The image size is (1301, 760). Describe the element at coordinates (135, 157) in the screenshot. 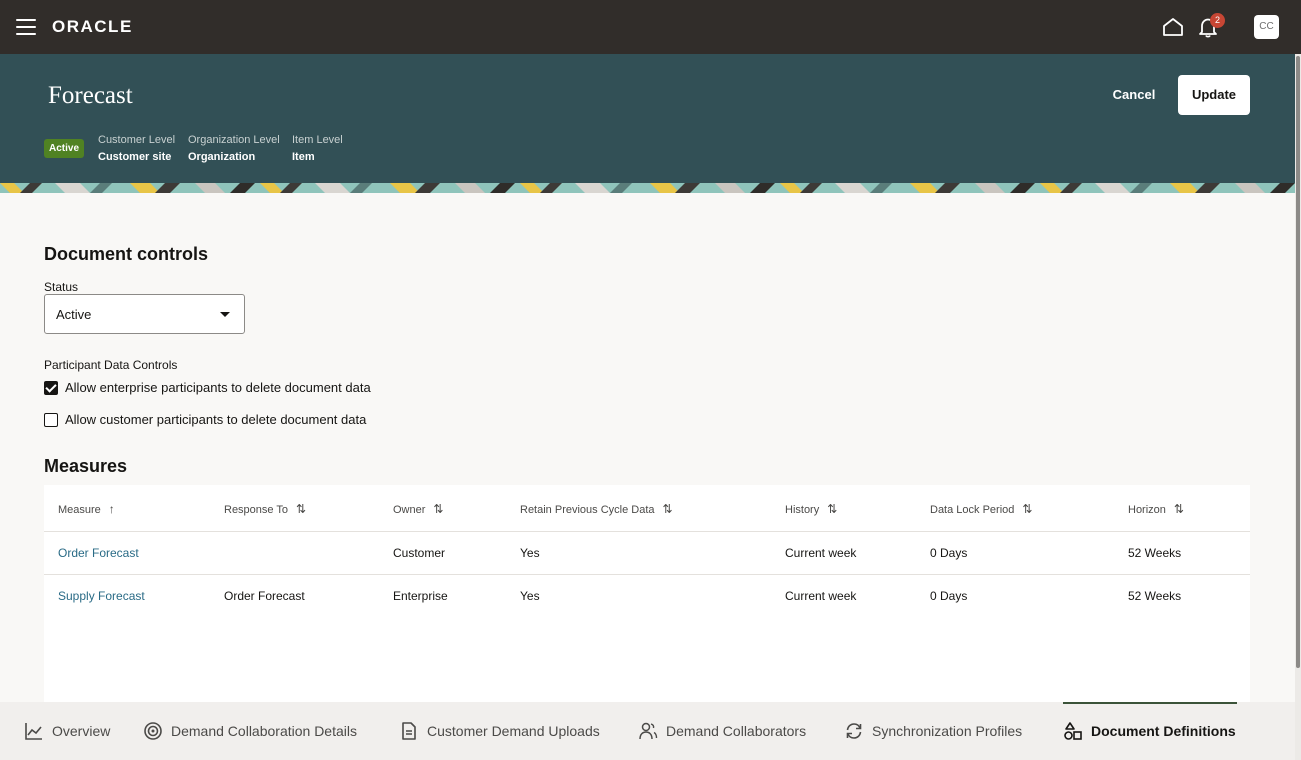

I see `meta-value: Customer site` at that location.